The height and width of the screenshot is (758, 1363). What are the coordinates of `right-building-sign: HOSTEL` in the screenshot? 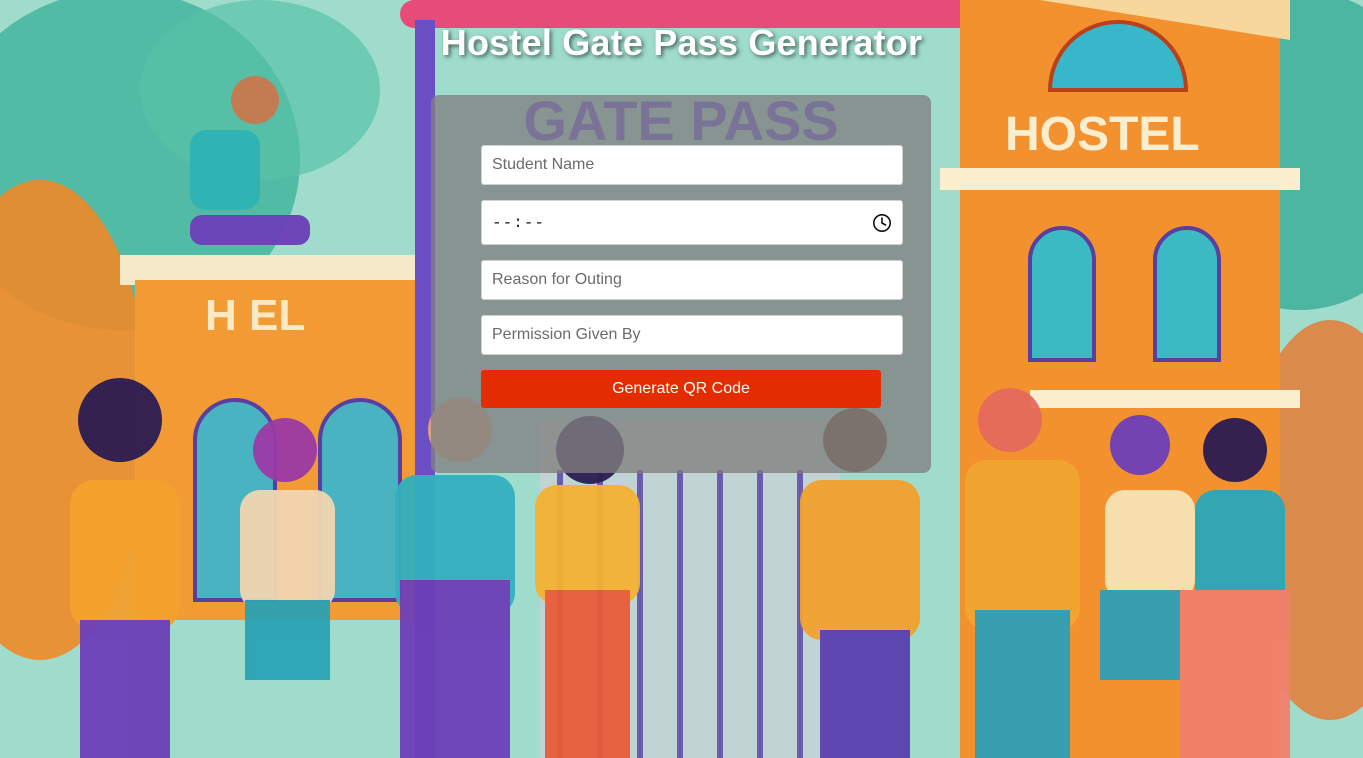 It's located at (1102, 134).